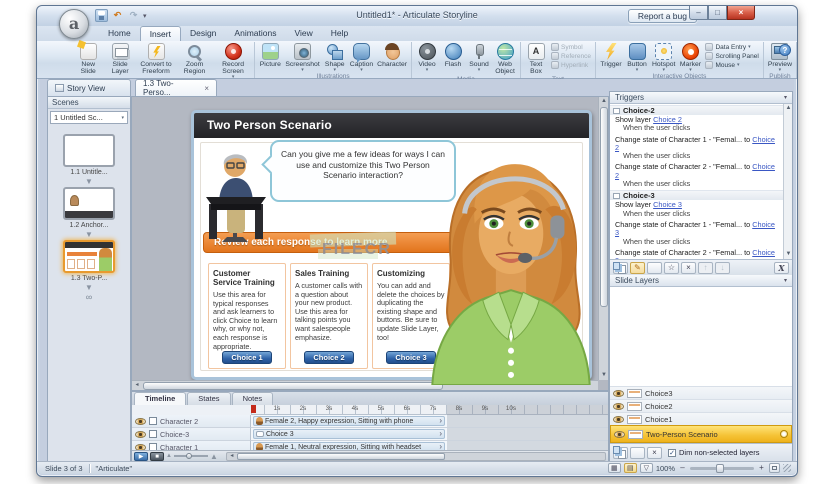 The height and width of the screenshot is (484, 836). Describe the element at coordinates (505, 59) in the screenshot. I see `web-object-button: Web Object` at that location.